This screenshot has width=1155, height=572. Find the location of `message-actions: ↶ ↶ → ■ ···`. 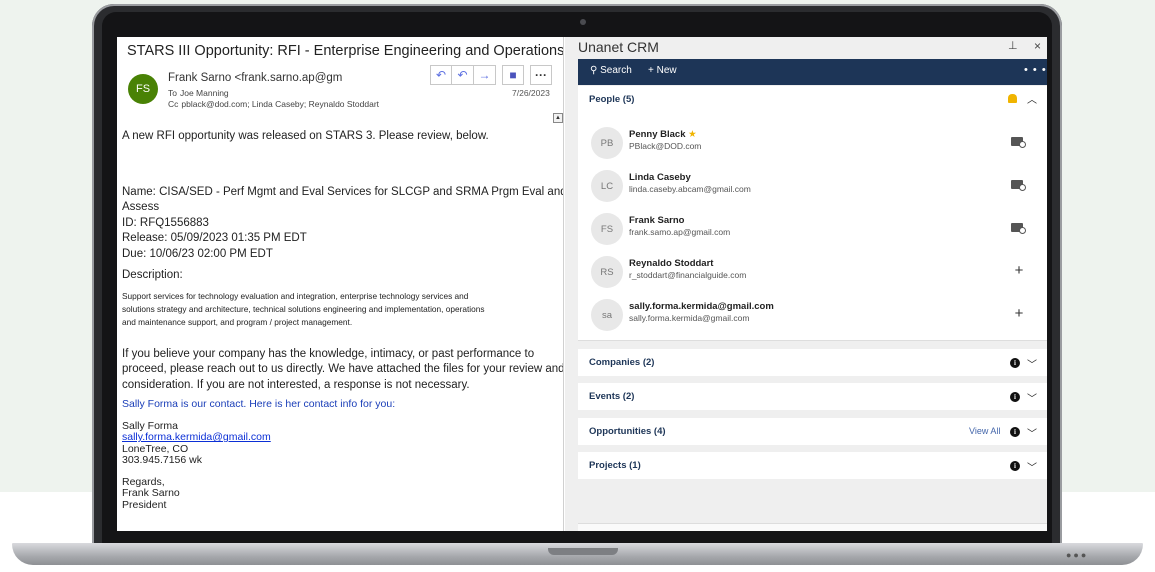

message-actions: ↶ ↶ → ■ ··· is located at coordinates (491, 75).